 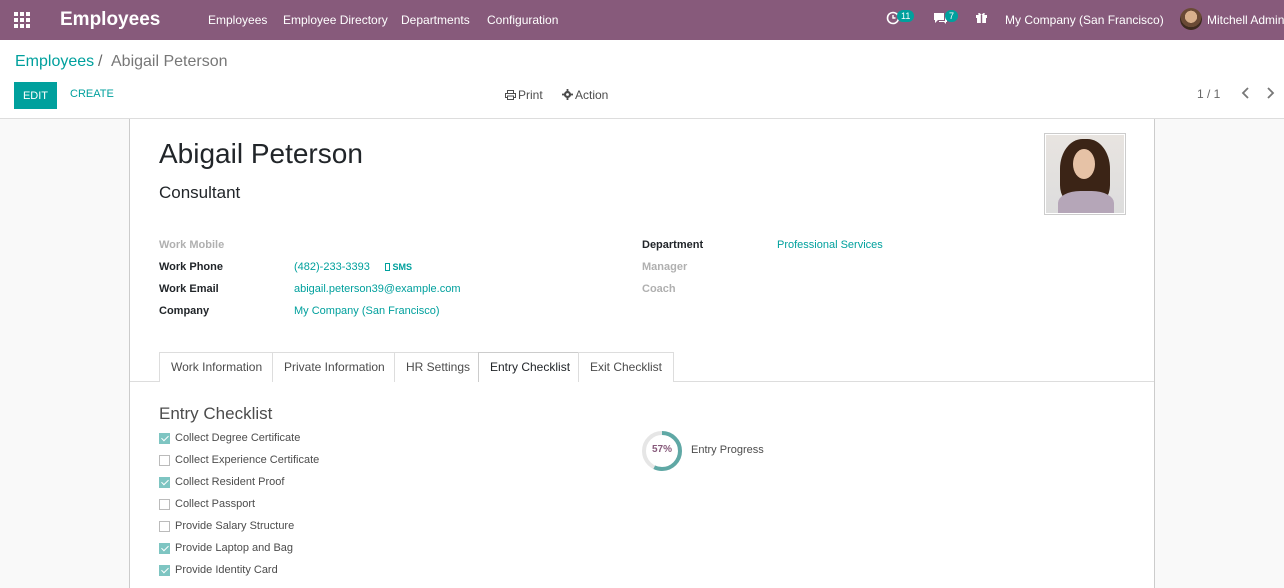 What do you see at coordinates (952, 16) in the screenshot?
I see `message-count-badge: 7` at bounding box center [952, 16].